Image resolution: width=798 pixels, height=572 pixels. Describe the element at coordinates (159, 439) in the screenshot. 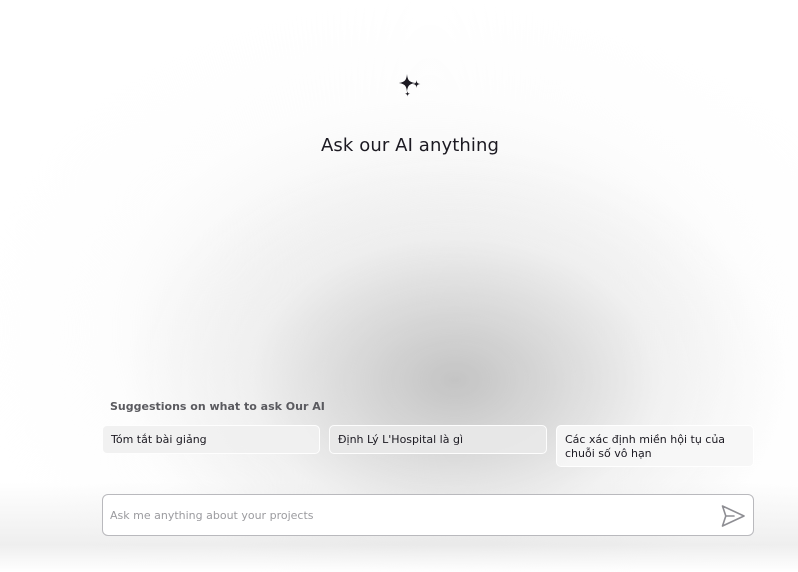

I see `suggestion-chip-label: Tóm tắt bài giảng` at that location.